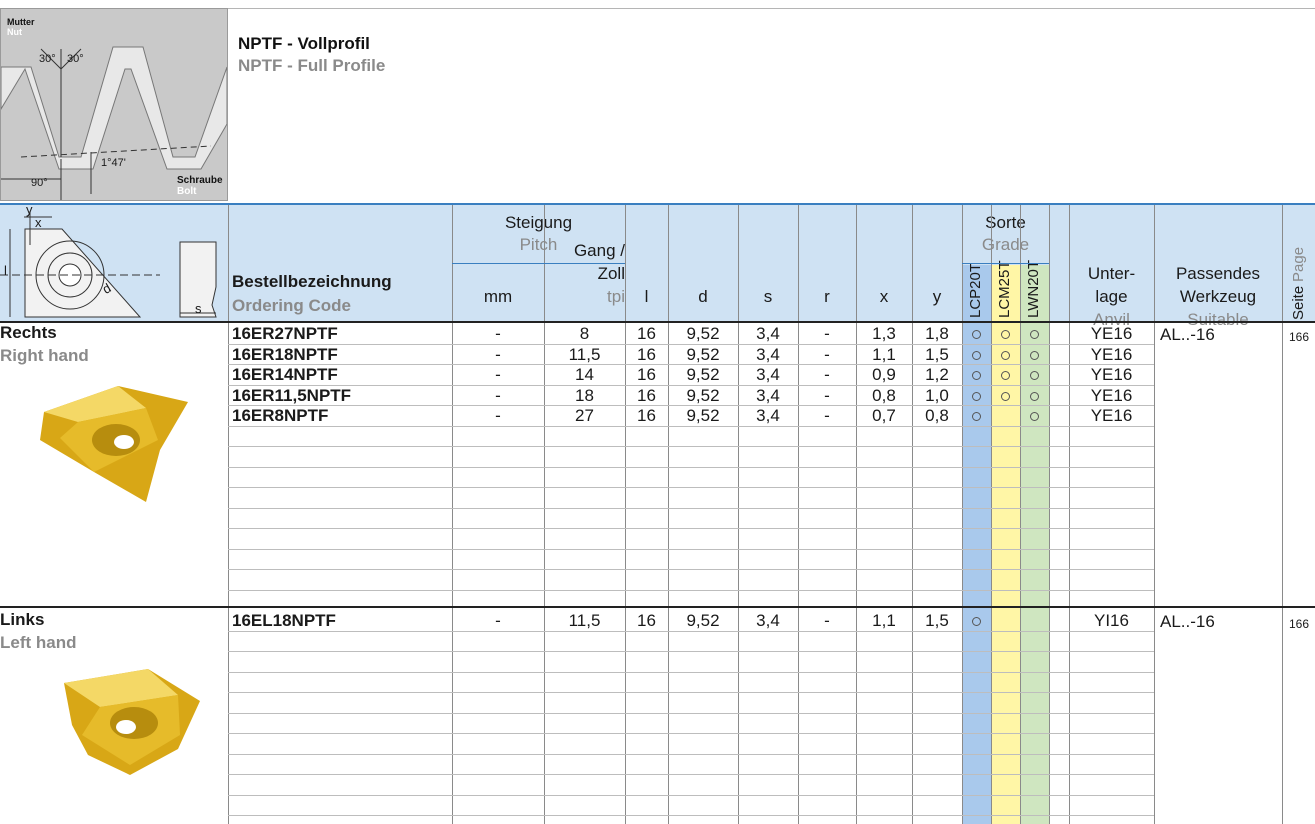  I want to click on dim-y-label: y, so click(29, 209).